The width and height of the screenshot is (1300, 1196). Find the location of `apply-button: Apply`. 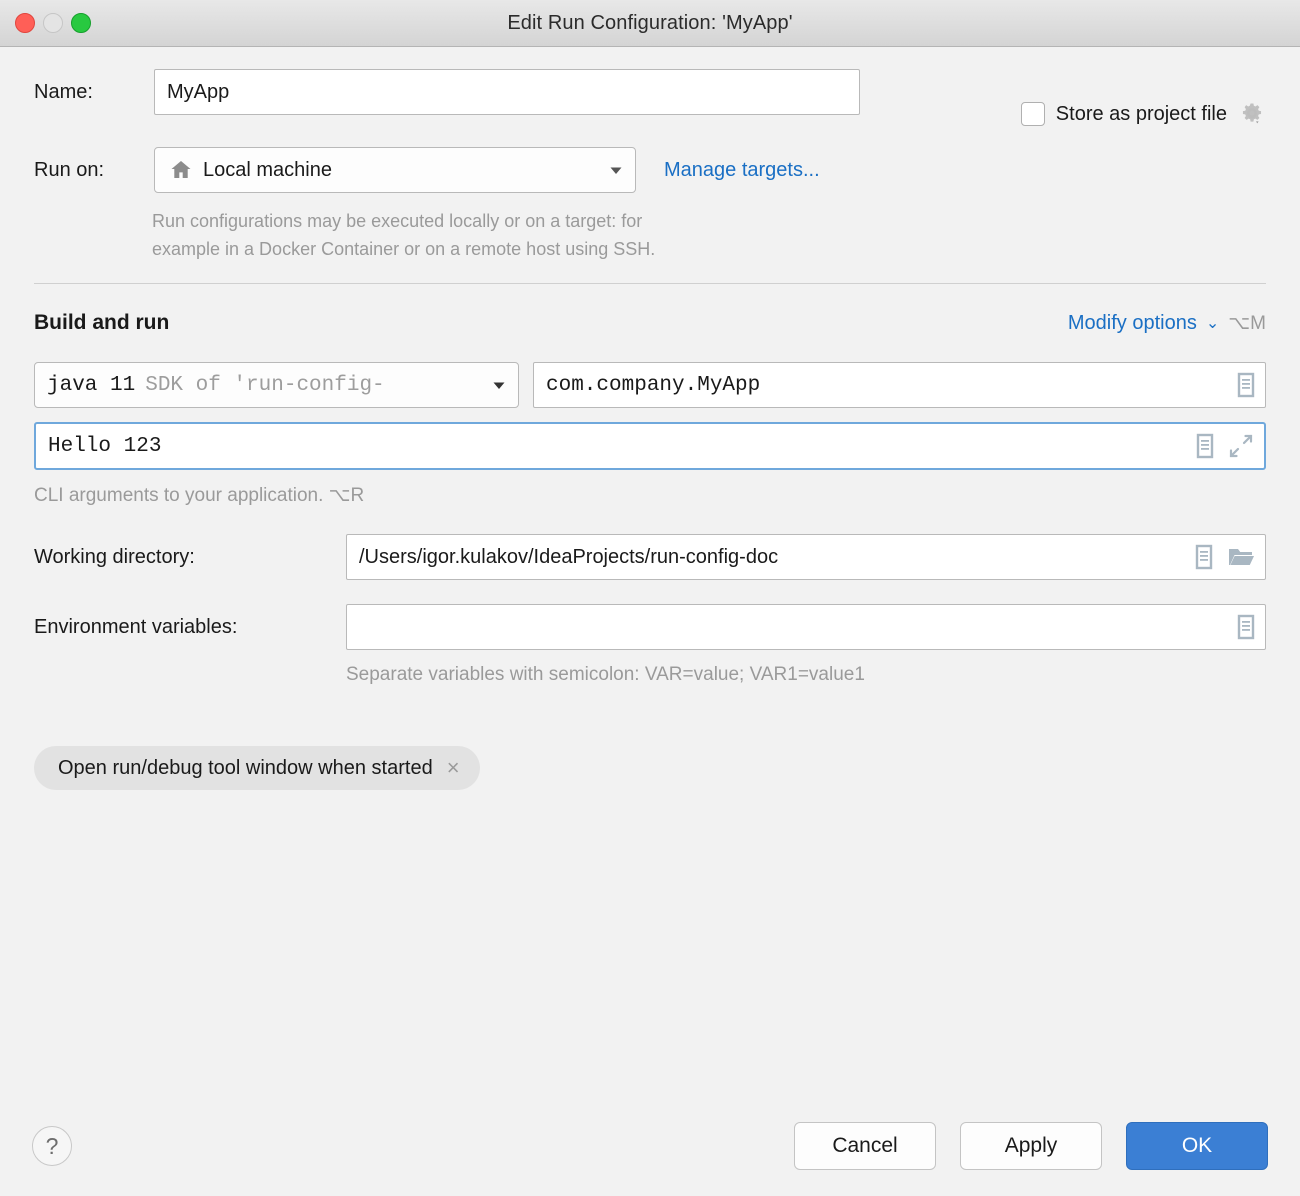

apply-button: Apply is located at coordinates (1031, 1146).